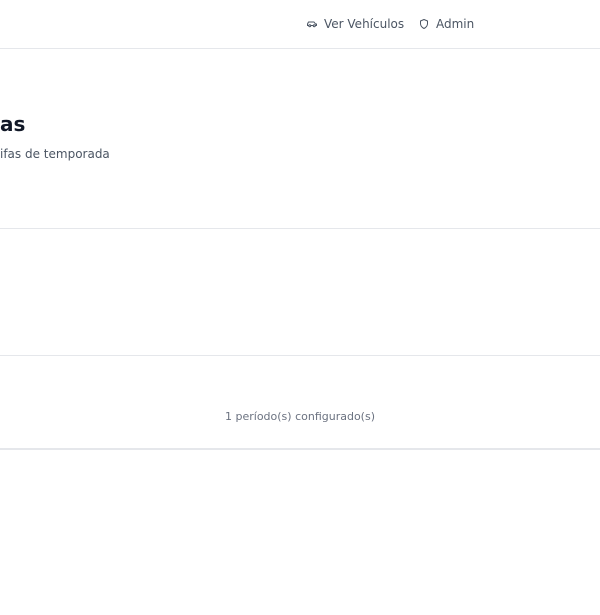  I want to click on nav-link-vehicles: Ver Vehículos, so click(355, 24).